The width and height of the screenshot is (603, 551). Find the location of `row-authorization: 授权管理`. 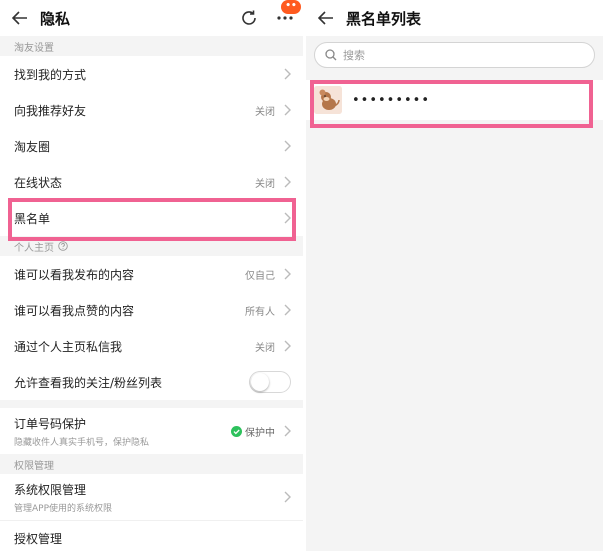

row-authorization: 授权管理 is located at coordinates (151, 535).